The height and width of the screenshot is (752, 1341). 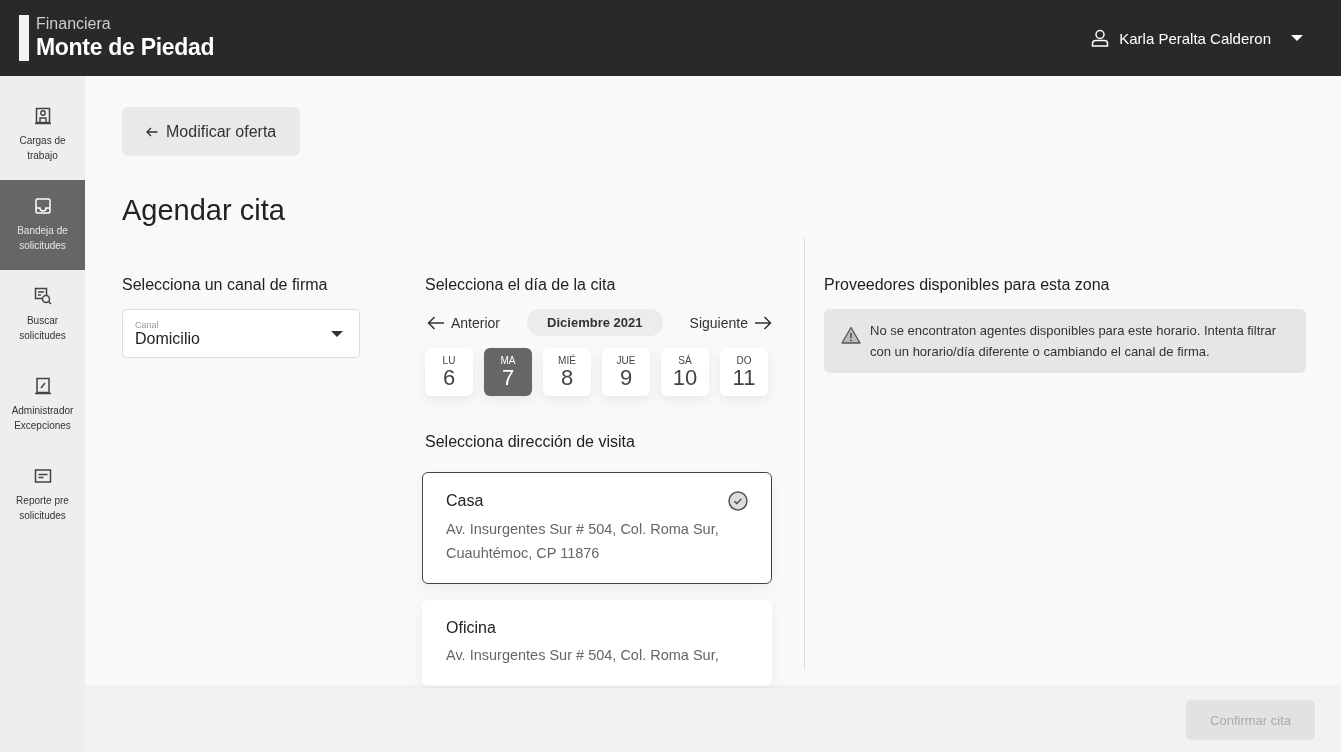 What do you see at coordinates (42, 495) in the screenshot?
I see `nav-item: Reporte pre solicitudes` at bounding box center [42, 495].